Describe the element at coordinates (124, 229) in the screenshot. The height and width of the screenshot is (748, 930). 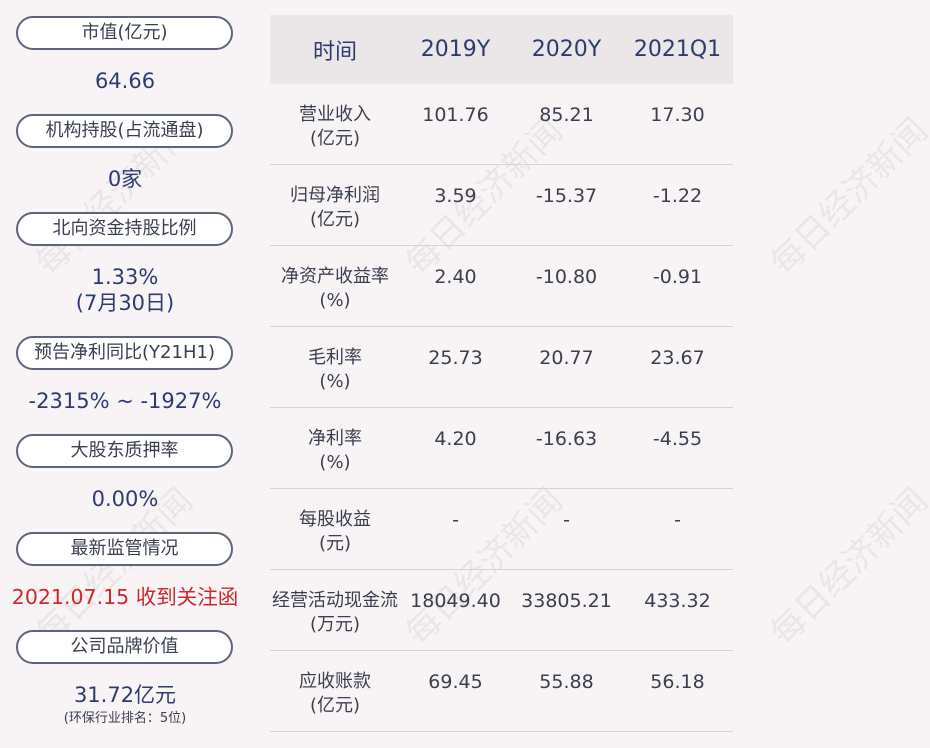
I see `northbound-ratio-label: 北向资金持股比例` at that location.